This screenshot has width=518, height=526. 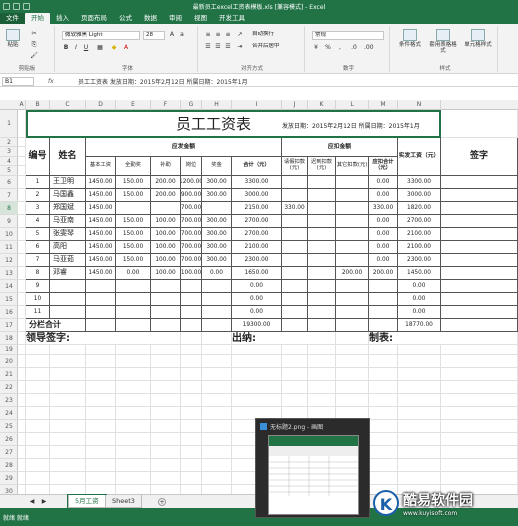 What do you see at coordinates (38, 312) in the screenshot?
I see `data-cell: 11` at bounding box center [38, 312].